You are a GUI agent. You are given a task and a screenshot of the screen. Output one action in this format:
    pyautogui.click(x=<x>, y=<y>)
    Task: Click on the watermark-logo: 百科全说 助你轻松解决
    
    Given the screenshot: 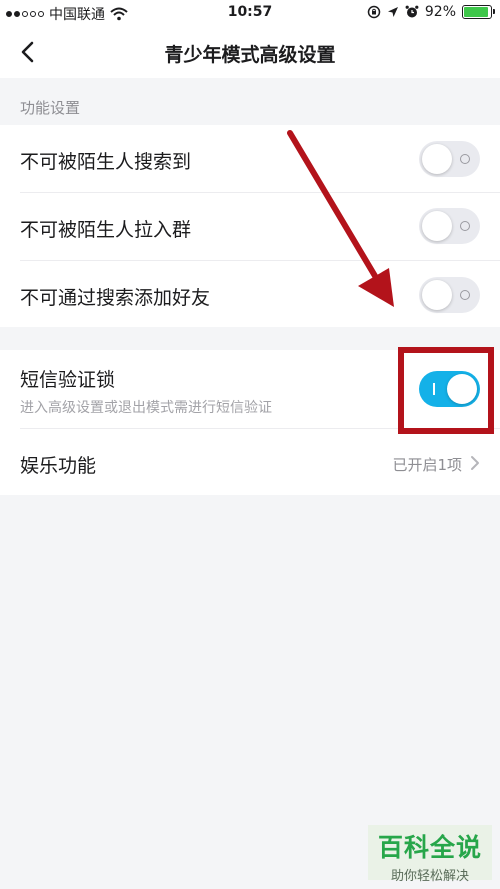 What is the action you would take?
    pyautogui.click(x=430, y=854)
    